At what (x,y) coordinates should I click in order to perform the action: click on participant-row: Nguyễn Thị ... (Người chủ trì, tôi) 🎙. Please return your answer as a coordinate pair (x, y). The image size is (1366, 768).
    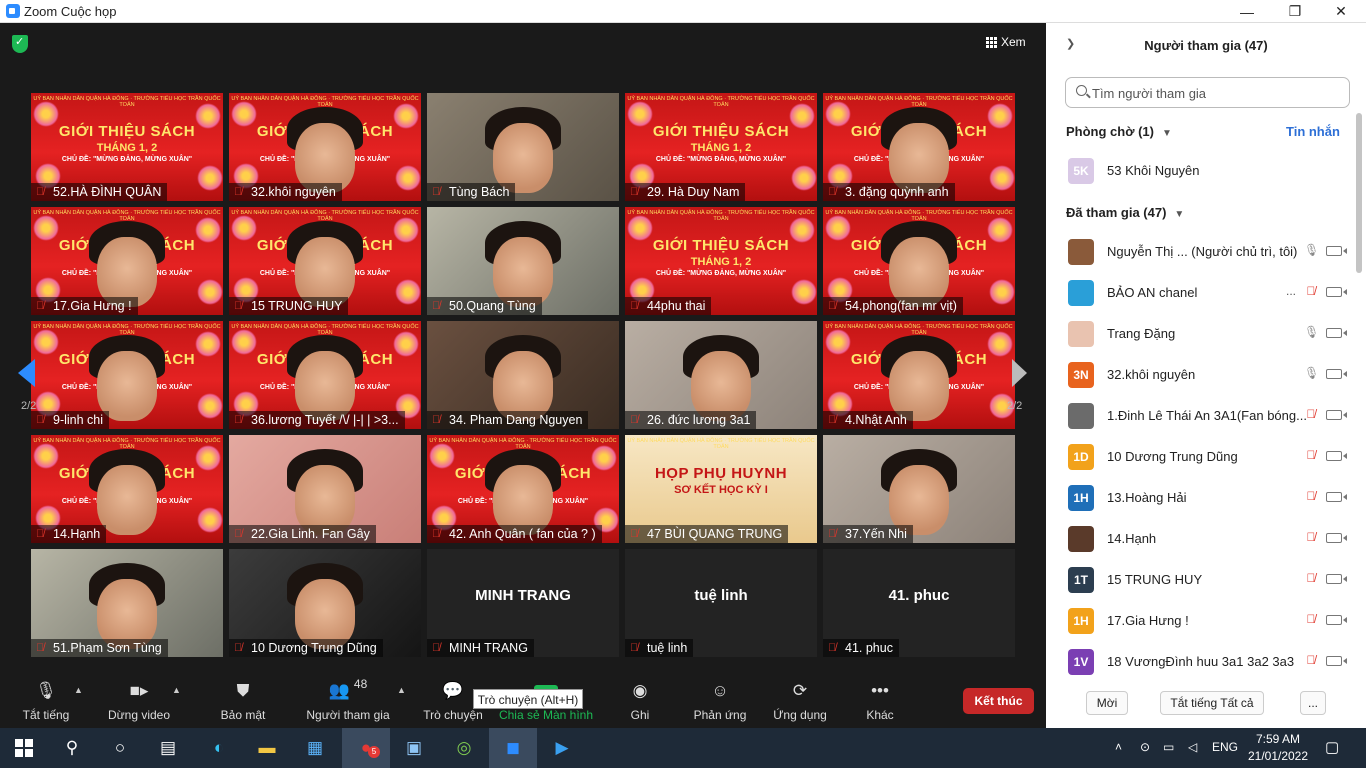
    Looking at the image, I should click on (1196, 251).